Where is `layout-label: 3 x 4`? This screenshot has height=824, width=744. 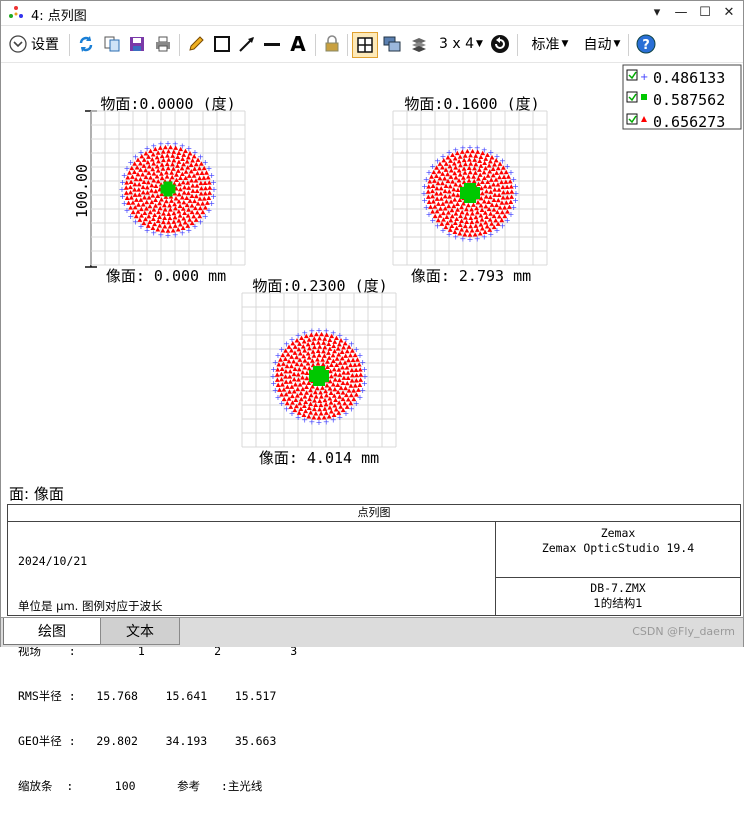 layout-label: 3 x 4 is located at coordinates (457, 44).